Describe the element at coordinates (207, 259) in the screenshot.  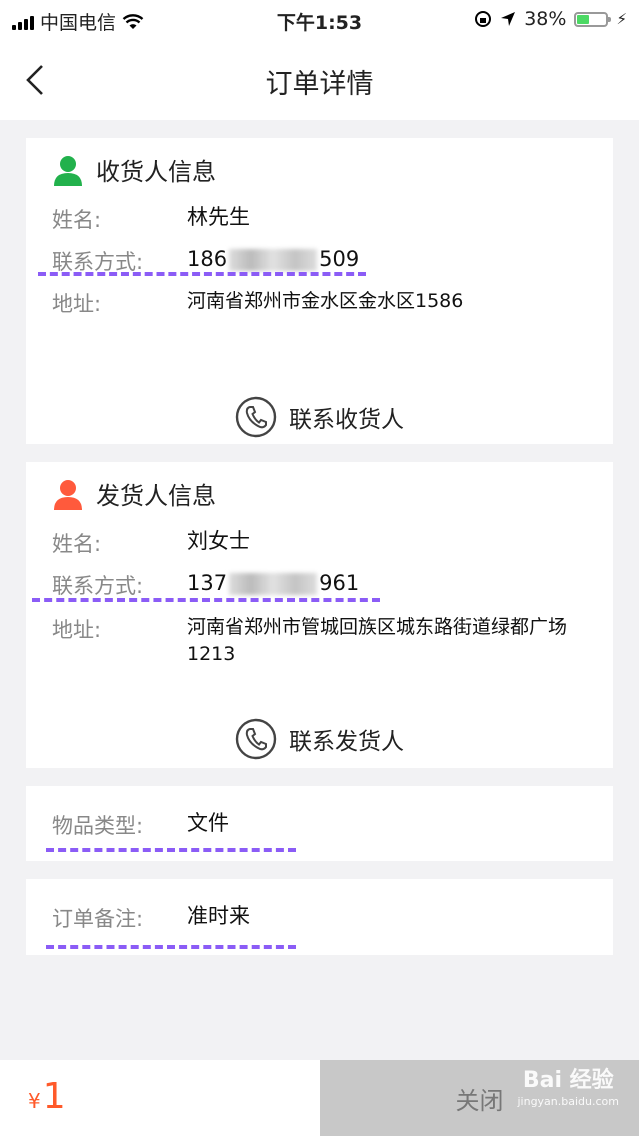
I see `phone-prefix: 186` at that location.